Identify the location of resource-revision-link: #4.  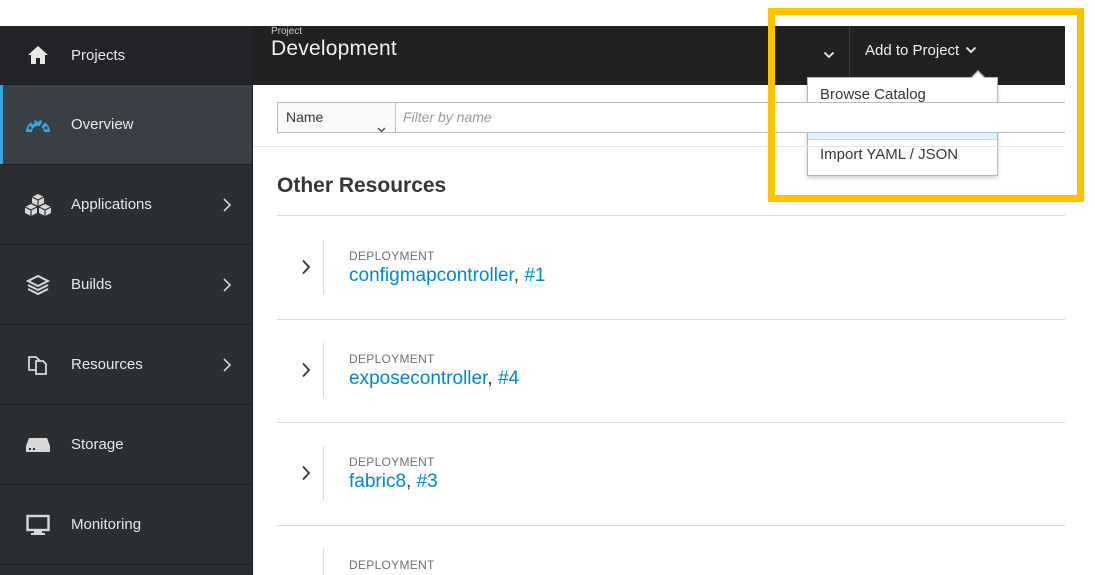
(508, 378).